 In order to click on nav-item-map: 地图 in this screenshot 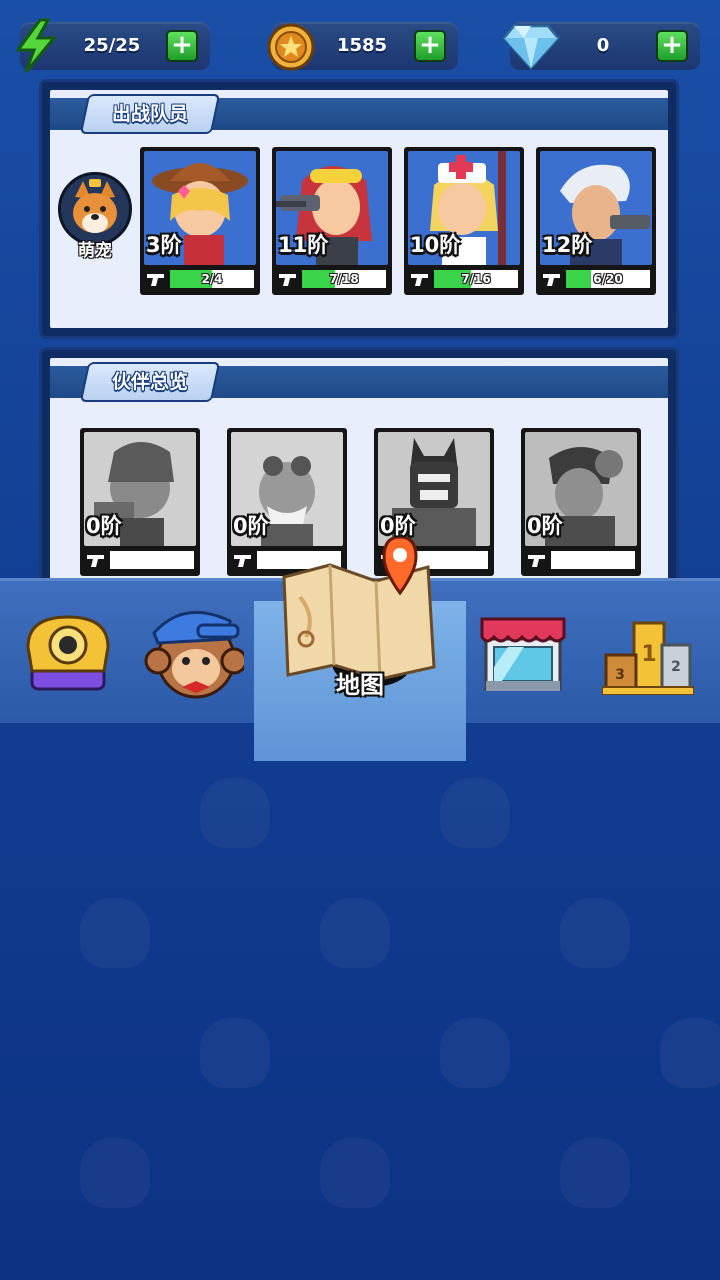, I will do `click(360, 649)`.